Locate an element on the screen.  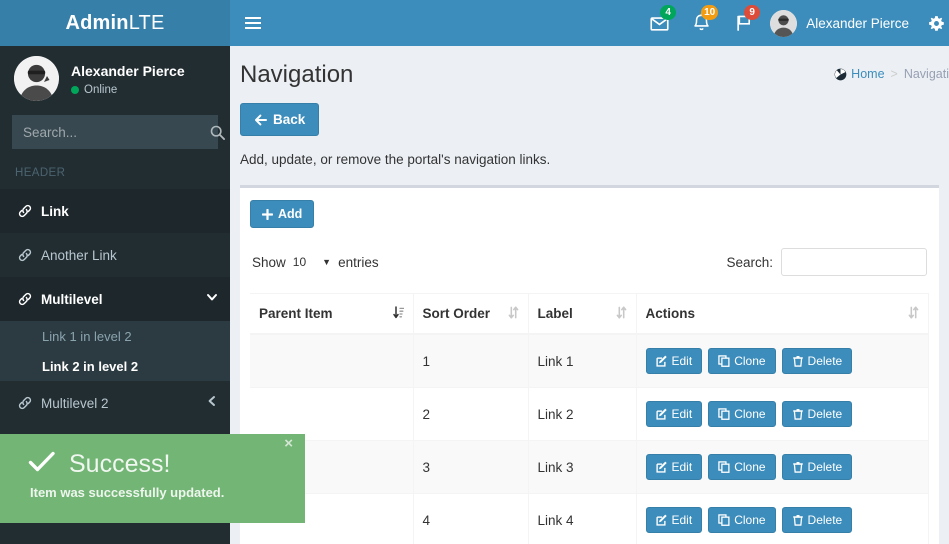
sidebar-toggle-button is located at coordinates (253, 23).